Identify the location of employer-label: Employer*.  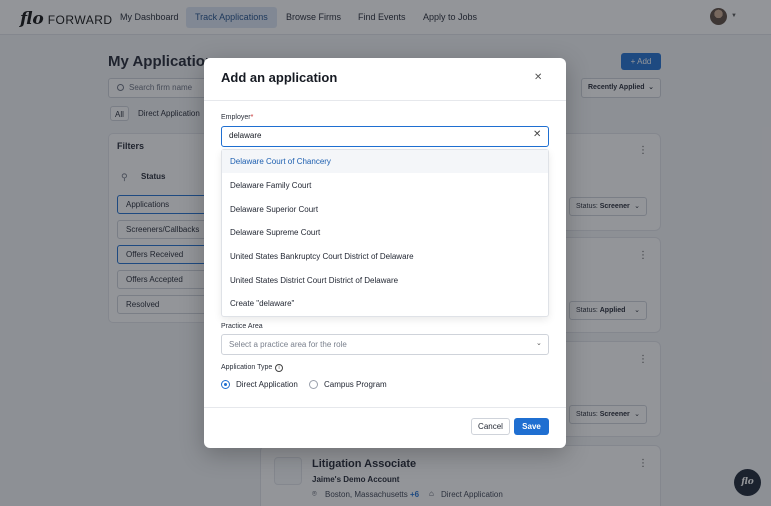
(237, 117).